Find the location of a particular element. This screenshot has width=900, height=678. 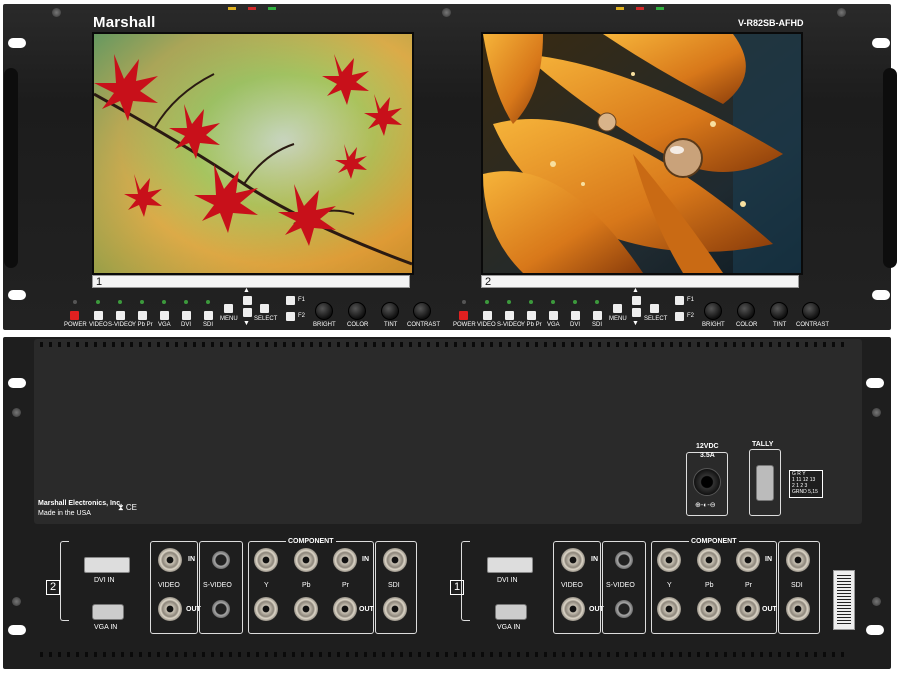

monitor-2-contrast-knob is located at coordinates (811, 311).